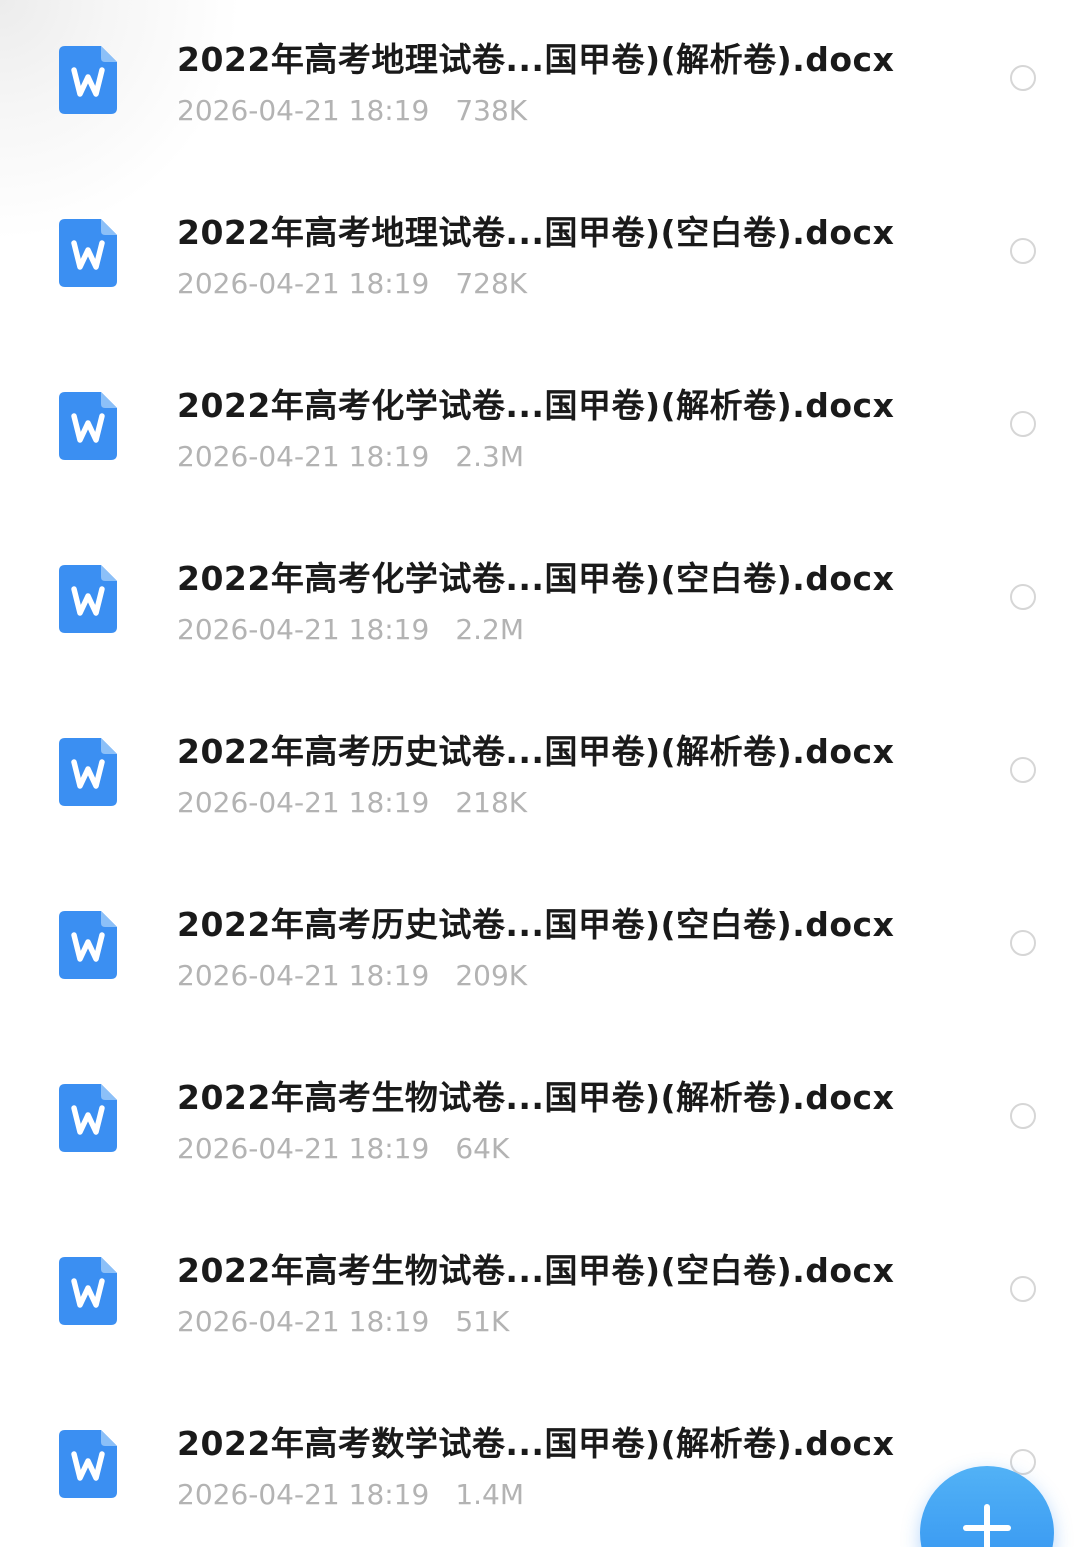 The image size is (1080, 1547). I want to click on file-name: 2022年高考生物试卷...国甲卷)(解析卷).docx, so click(536, 1097).